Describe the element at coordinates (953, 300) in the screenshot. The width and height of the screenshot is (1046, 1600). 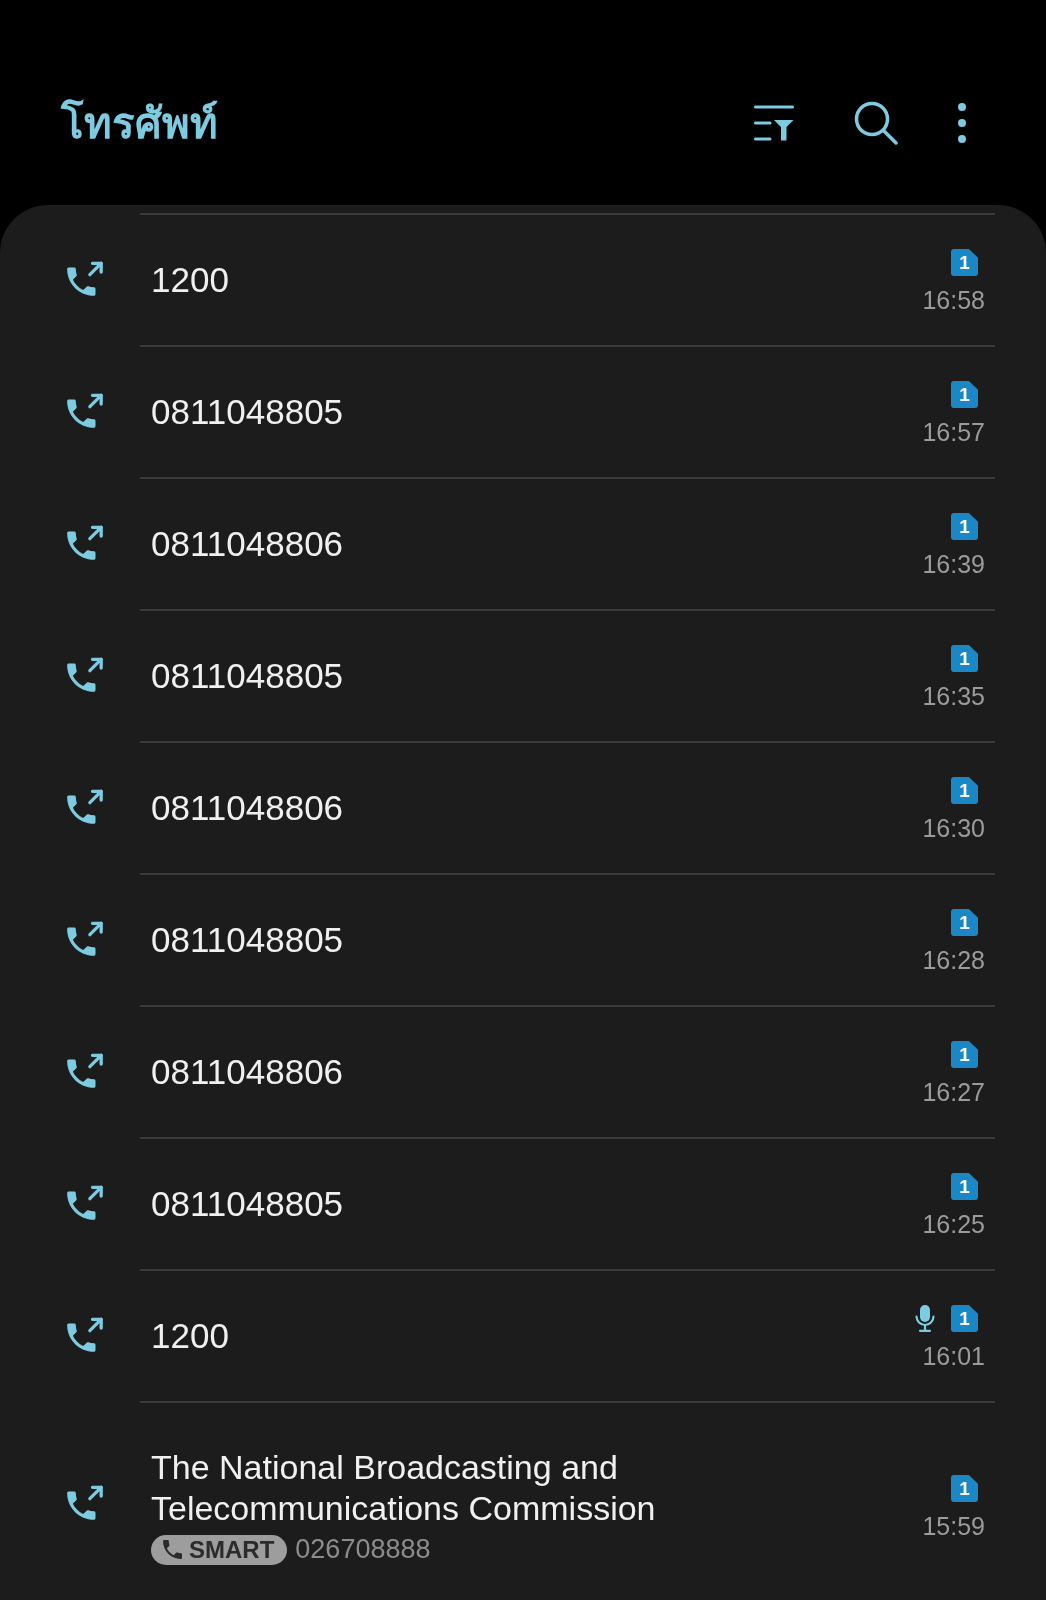
I see `call-time: 16:58` at that location.